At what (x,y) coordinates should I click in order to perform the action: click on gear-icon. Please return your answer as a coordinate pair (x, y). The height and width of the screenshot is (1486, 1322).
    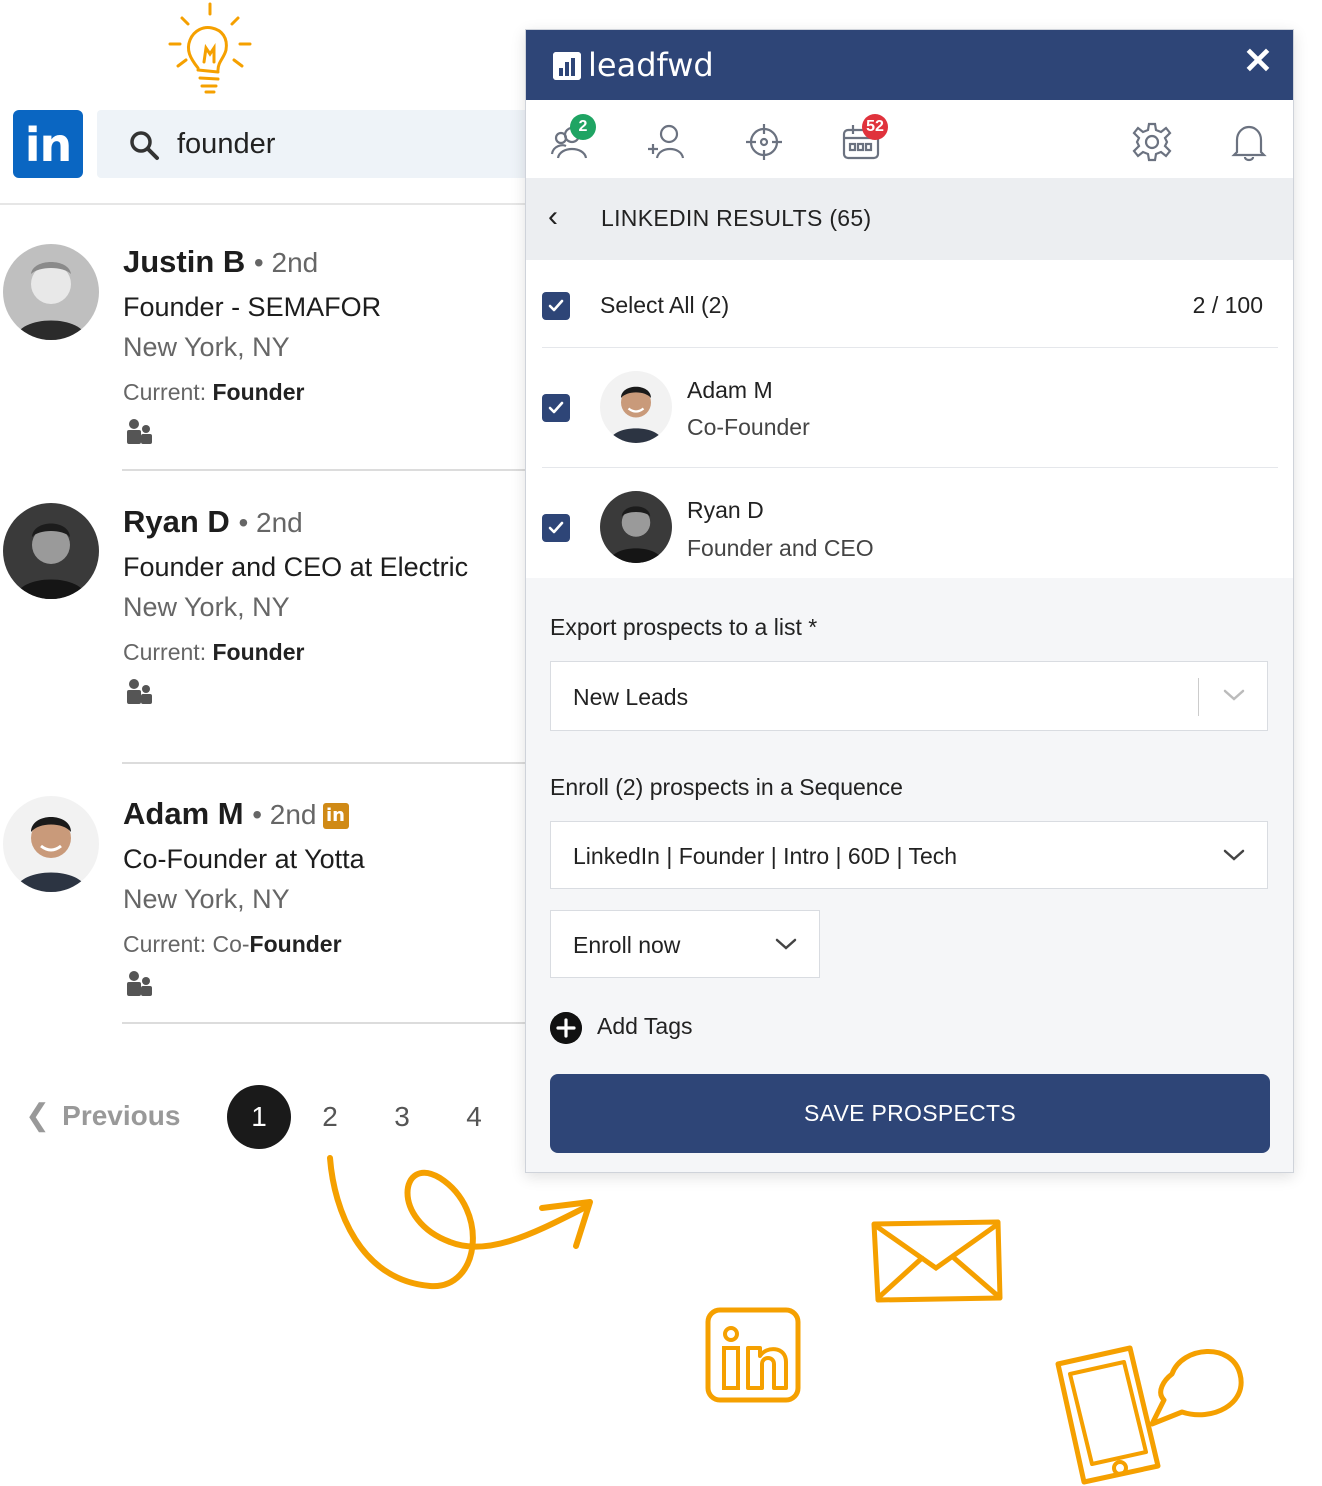
    Looking at the image, I should click on (1152, 142).